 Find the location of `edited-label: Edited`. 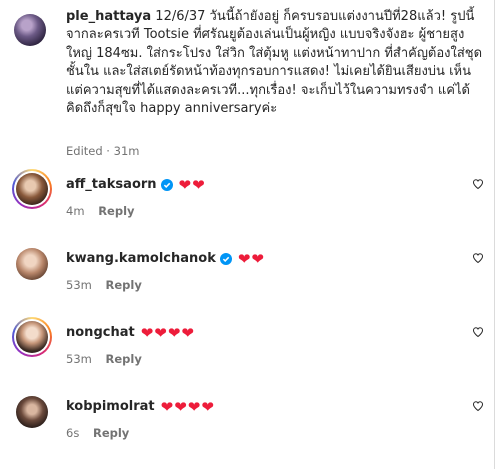

edited-label: Edited is located at coordinates (84, 151).